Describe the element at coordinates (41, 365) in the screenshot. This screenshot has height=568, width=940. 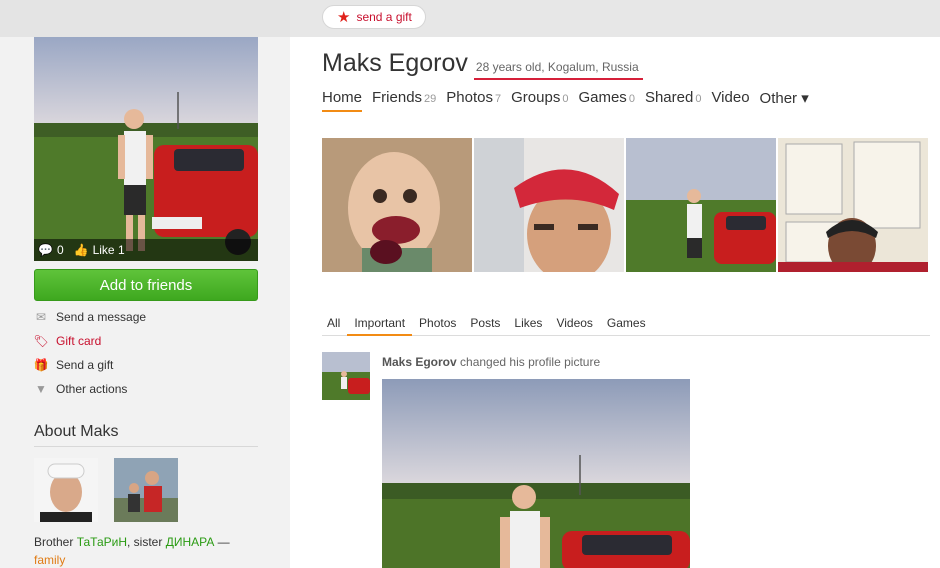
I see `gift-icon: 🎁` at that location.